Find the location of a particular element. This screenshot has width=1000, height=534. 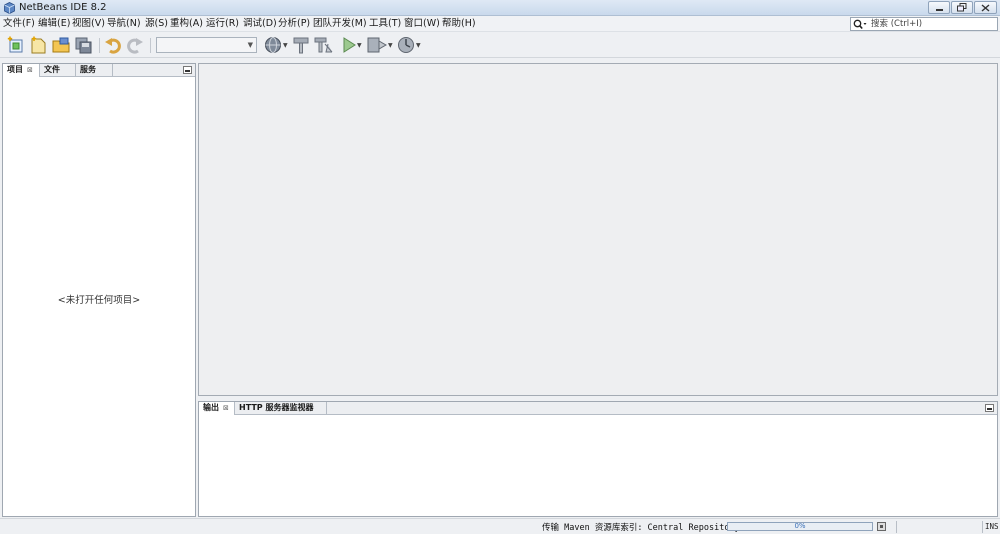

restore-icon is located at coordinates (962, 7).